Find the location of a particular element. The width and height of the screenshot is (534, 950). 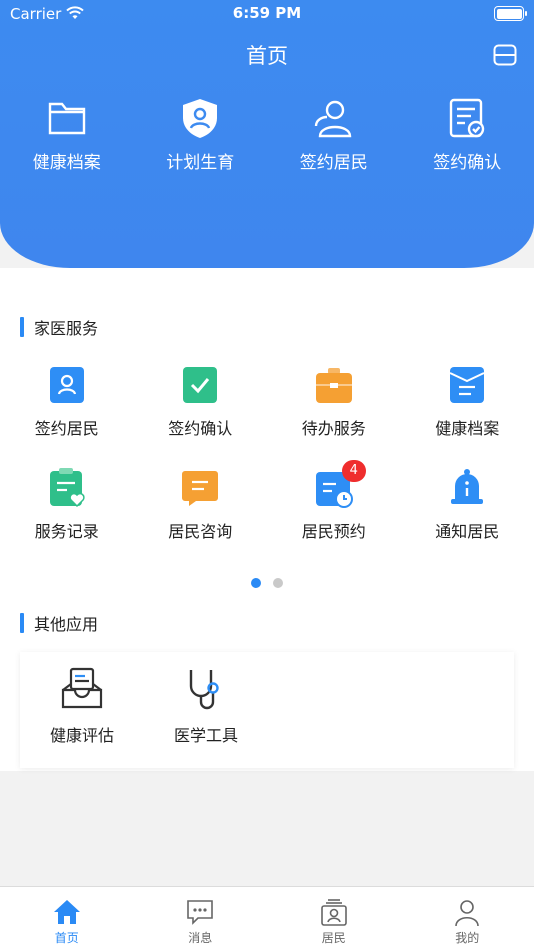

service-label: 服务记录 is located at coordinates (66, 531).